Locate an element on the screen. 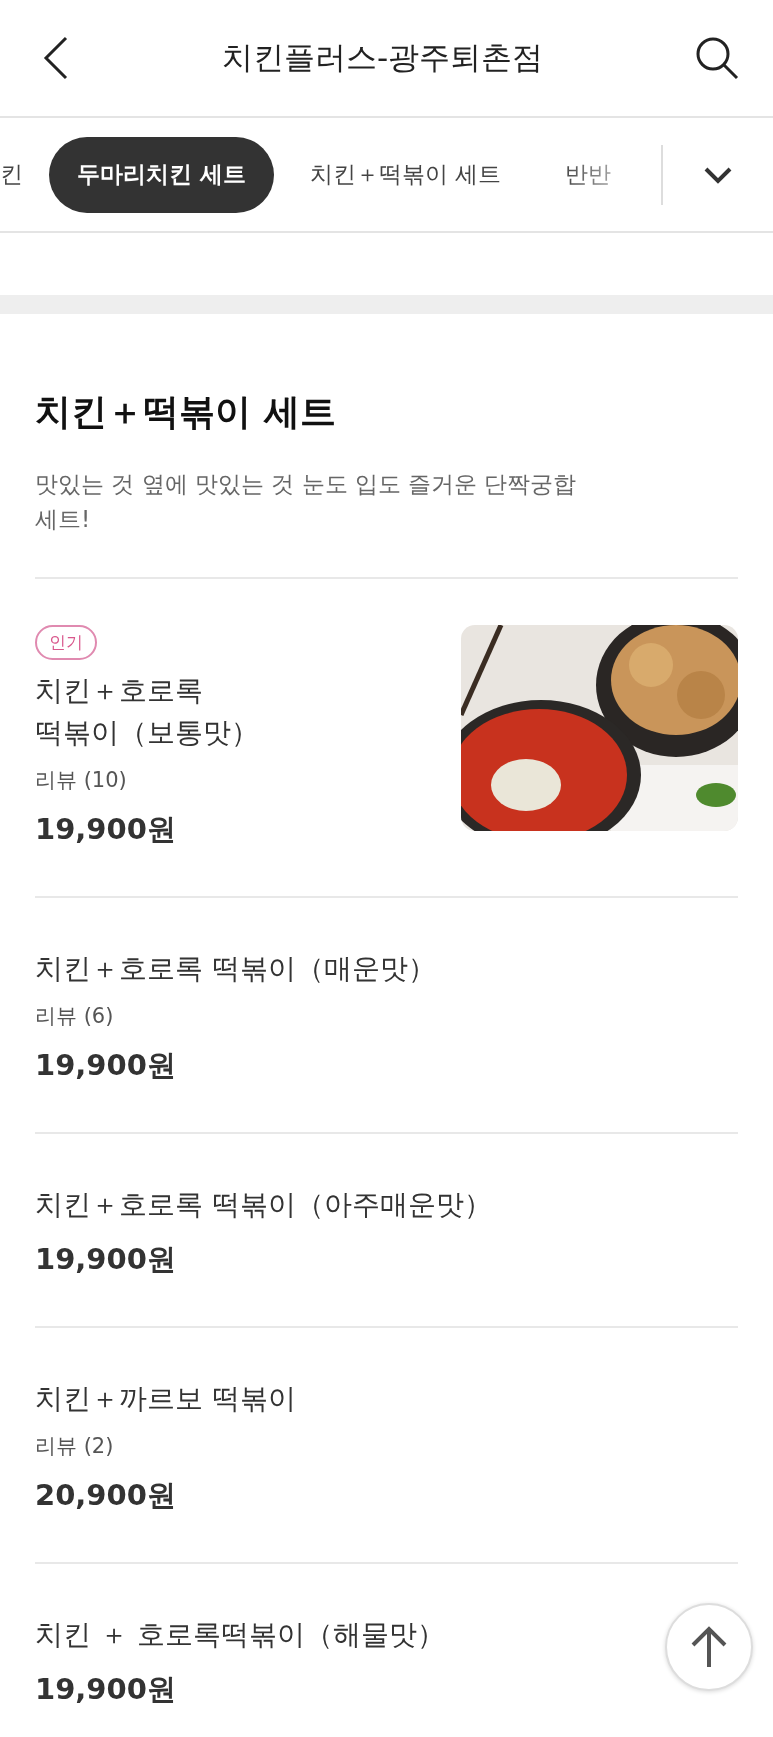 The width and height of the screenshot is (773, 1737). review-count: 리뷰 (2) is located at coordinates (74, 1446).